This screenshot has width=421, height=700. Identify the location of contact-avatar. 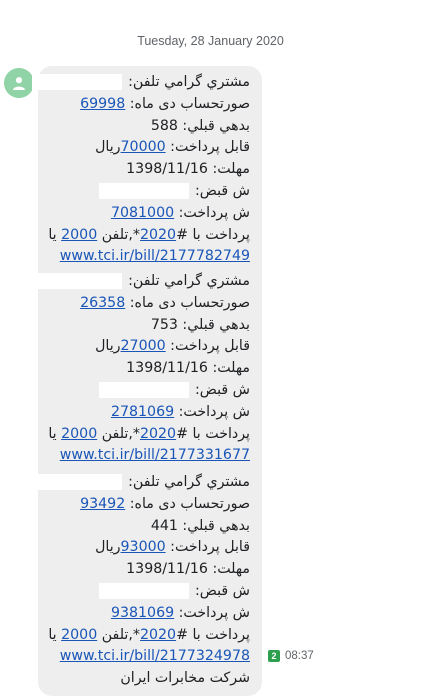
(19, 83).